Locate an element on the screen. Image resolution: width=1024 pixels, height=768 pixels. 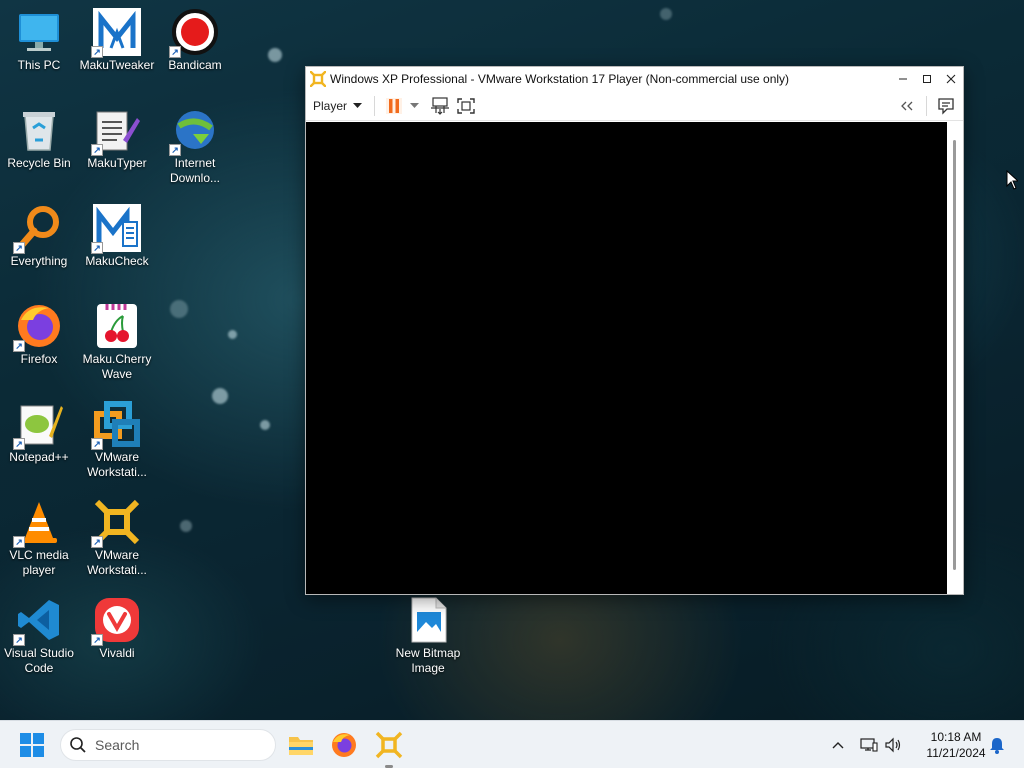
minimize-button is located at coordinates (903, 79).